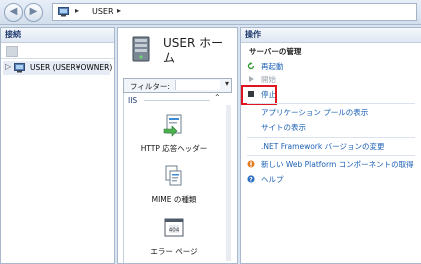 The width and height of the screenshot is (421, 264). Describe the element at coordinates (272, 66) in the screenshot. I see `restart-label: 再起動` at that location.